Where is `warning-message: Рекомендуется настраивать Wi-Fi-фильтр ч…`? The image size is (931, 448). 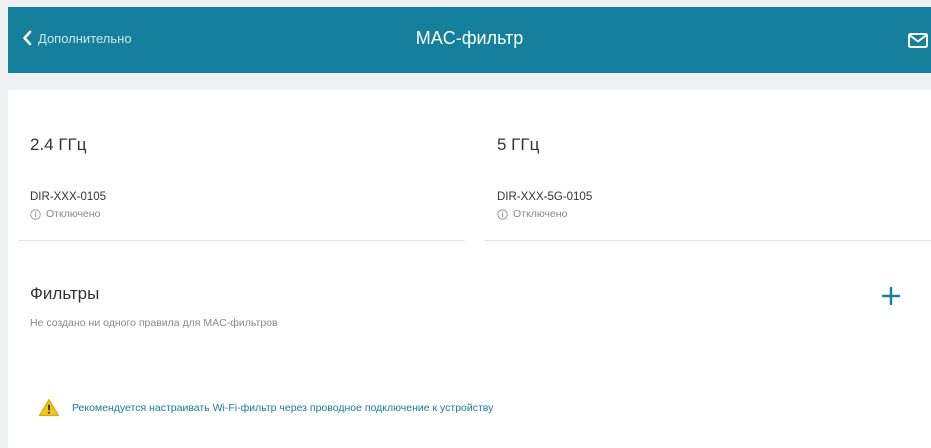 warning-message: Рекомендуется настраивать Wi-Fi-фильтр ч… is located at coordinates (265, 407).